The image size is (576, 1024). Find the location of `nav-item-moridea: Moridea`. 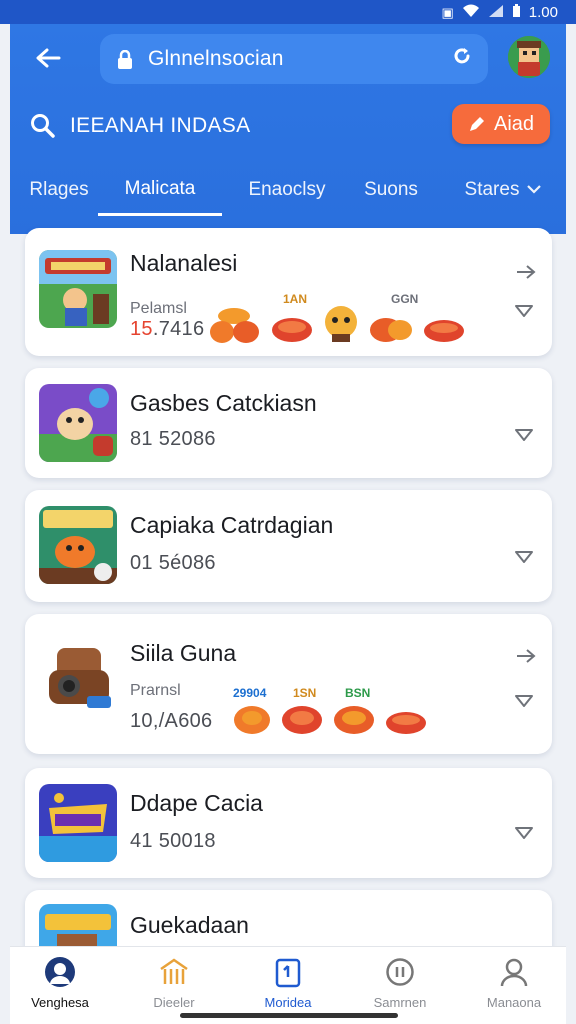

nav-item-moridea: Moridea is located at coordinates (288, 986).